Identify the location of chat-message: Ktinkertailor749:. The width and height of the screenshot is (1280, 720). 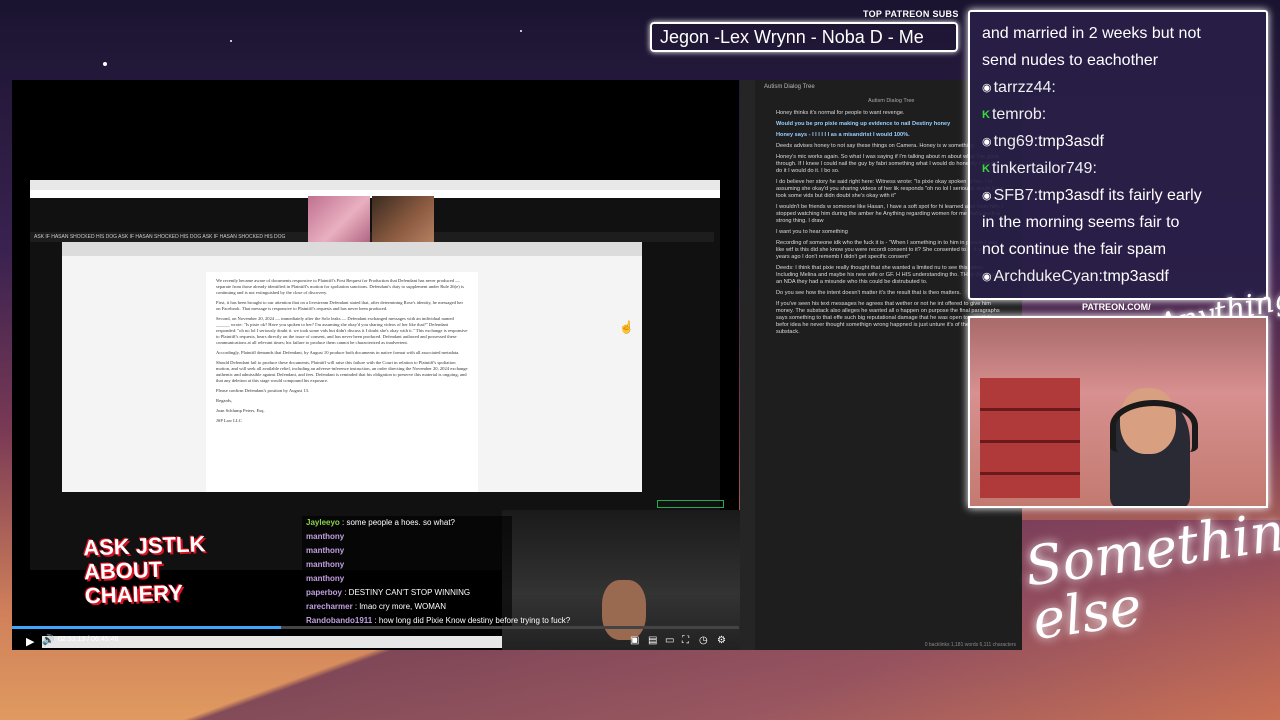
(1039, 169).